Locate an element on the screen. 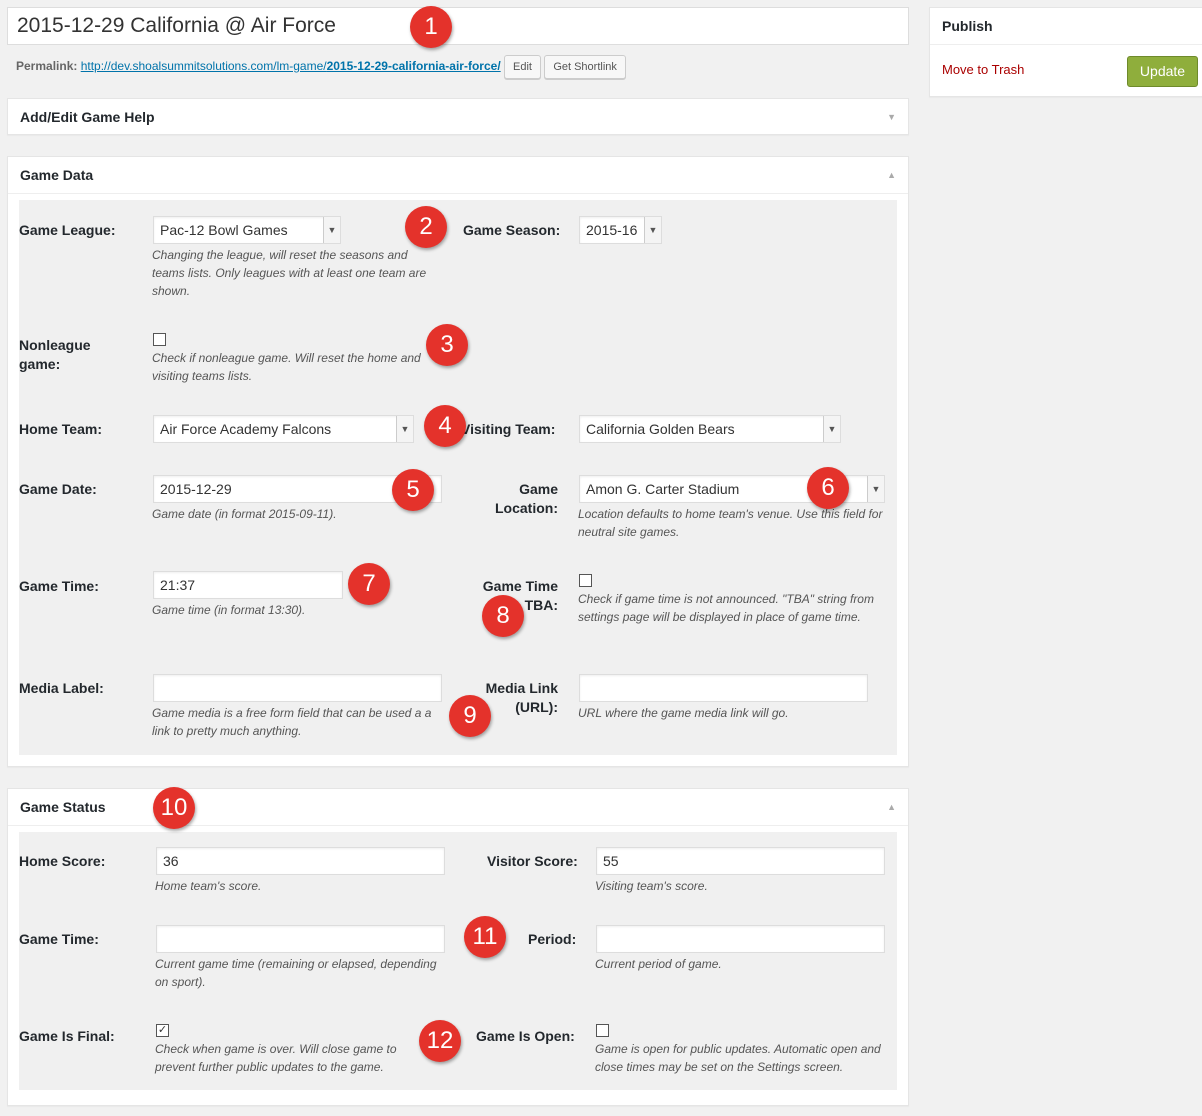 This screenshot has width=1202, height=1116. league-value: Pac-12 Bowl Games is located at coordinates (224, 230).